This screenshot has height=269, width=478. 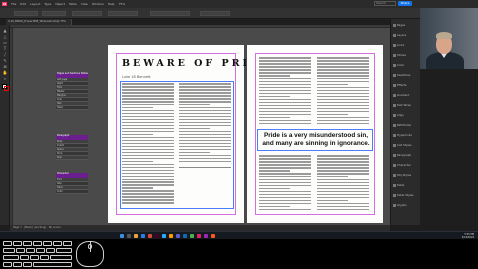 I want to click on stroke-weight-field, so click(x=170, y=13).